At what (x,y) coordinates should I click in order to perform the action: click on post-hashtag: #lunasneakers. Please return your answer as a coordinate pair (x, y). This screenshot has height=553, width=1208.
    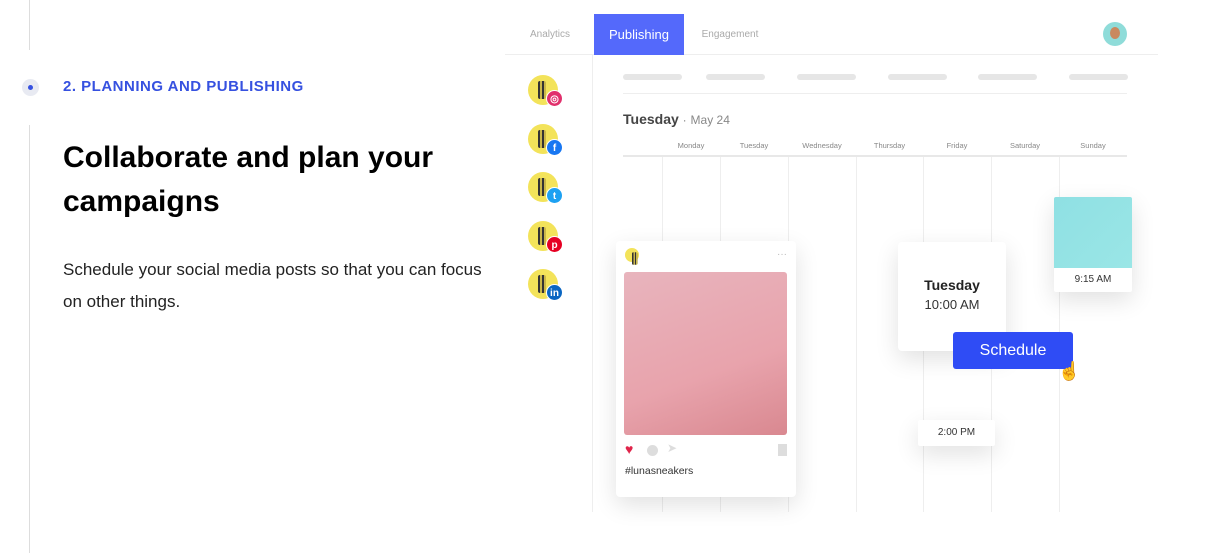
    Looking at the image, I should click on (659, 471).